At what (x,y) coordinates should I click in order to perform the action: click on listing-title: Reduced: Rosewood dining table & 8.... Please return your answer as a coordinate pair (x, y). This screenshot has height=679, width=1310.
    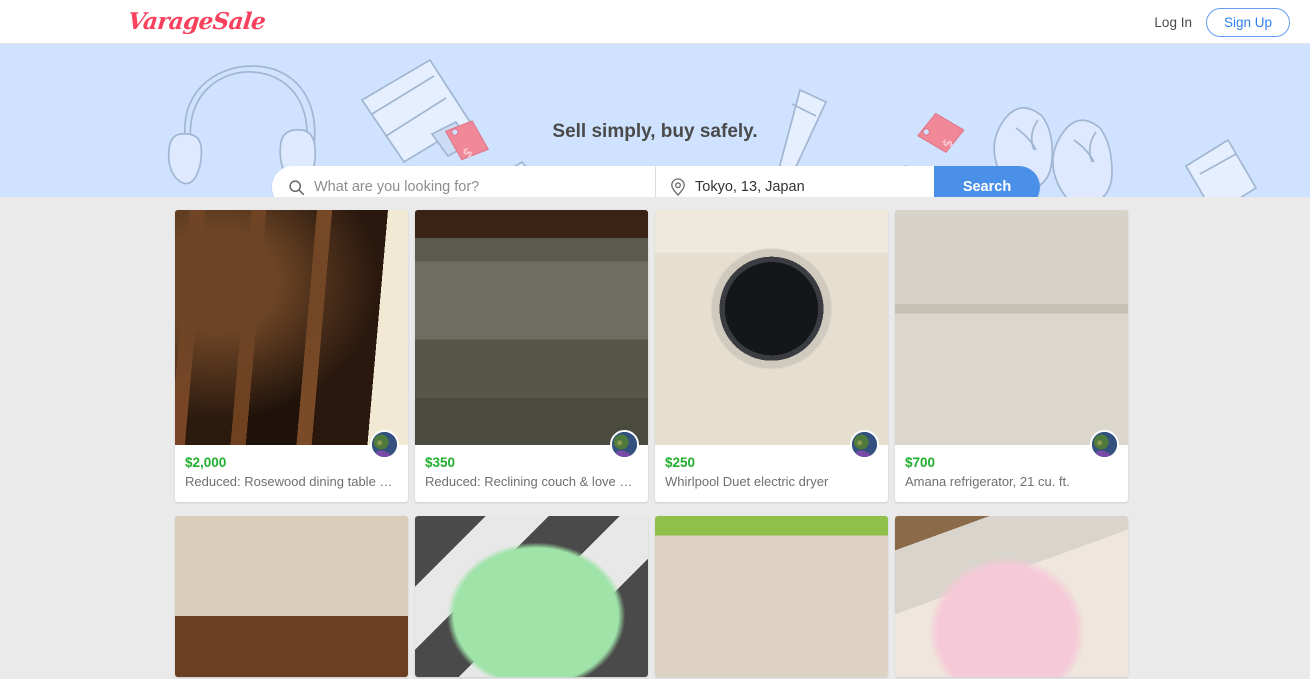
    Looking at the image, I should click on (291, 481).